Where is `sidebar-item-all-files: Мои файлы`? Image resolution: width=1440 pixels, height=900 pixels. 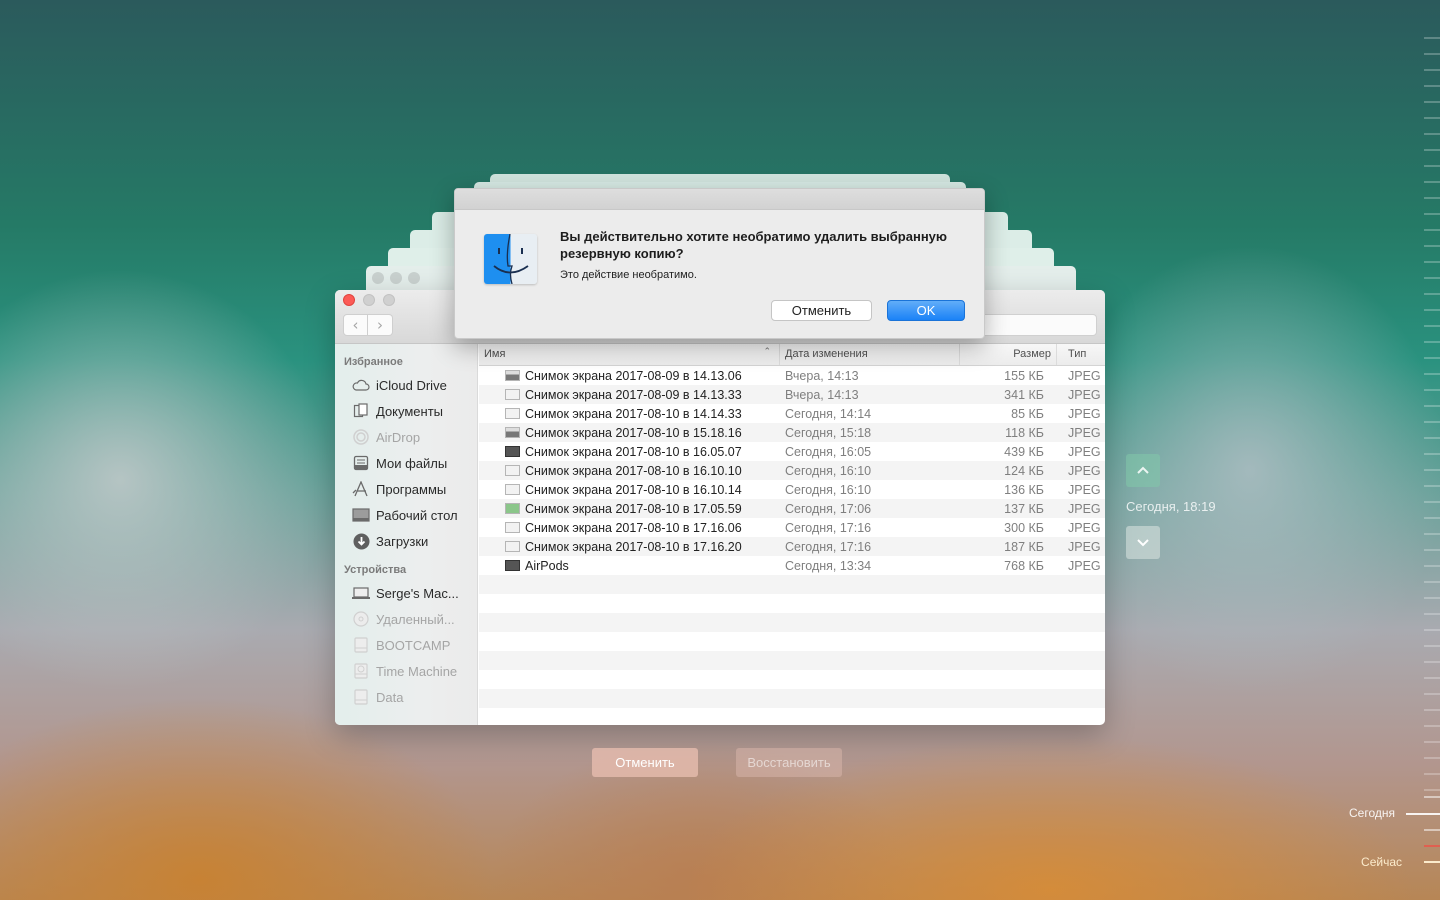 sidebar-item-all-files: Мои файлы is located at coordinates (406, 463).